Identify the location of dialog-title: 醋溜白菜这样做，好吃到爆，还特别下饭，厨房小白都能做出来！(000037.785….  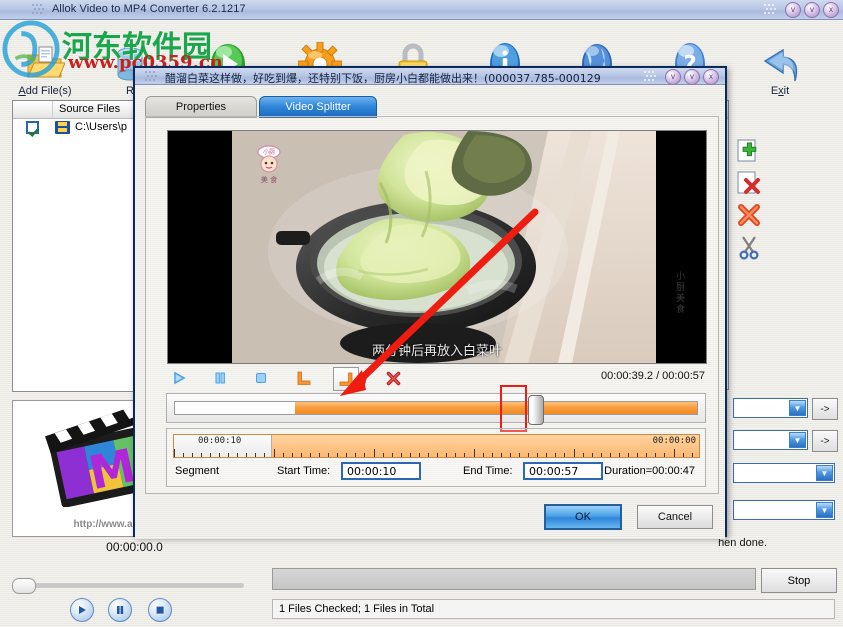
(383, 78).